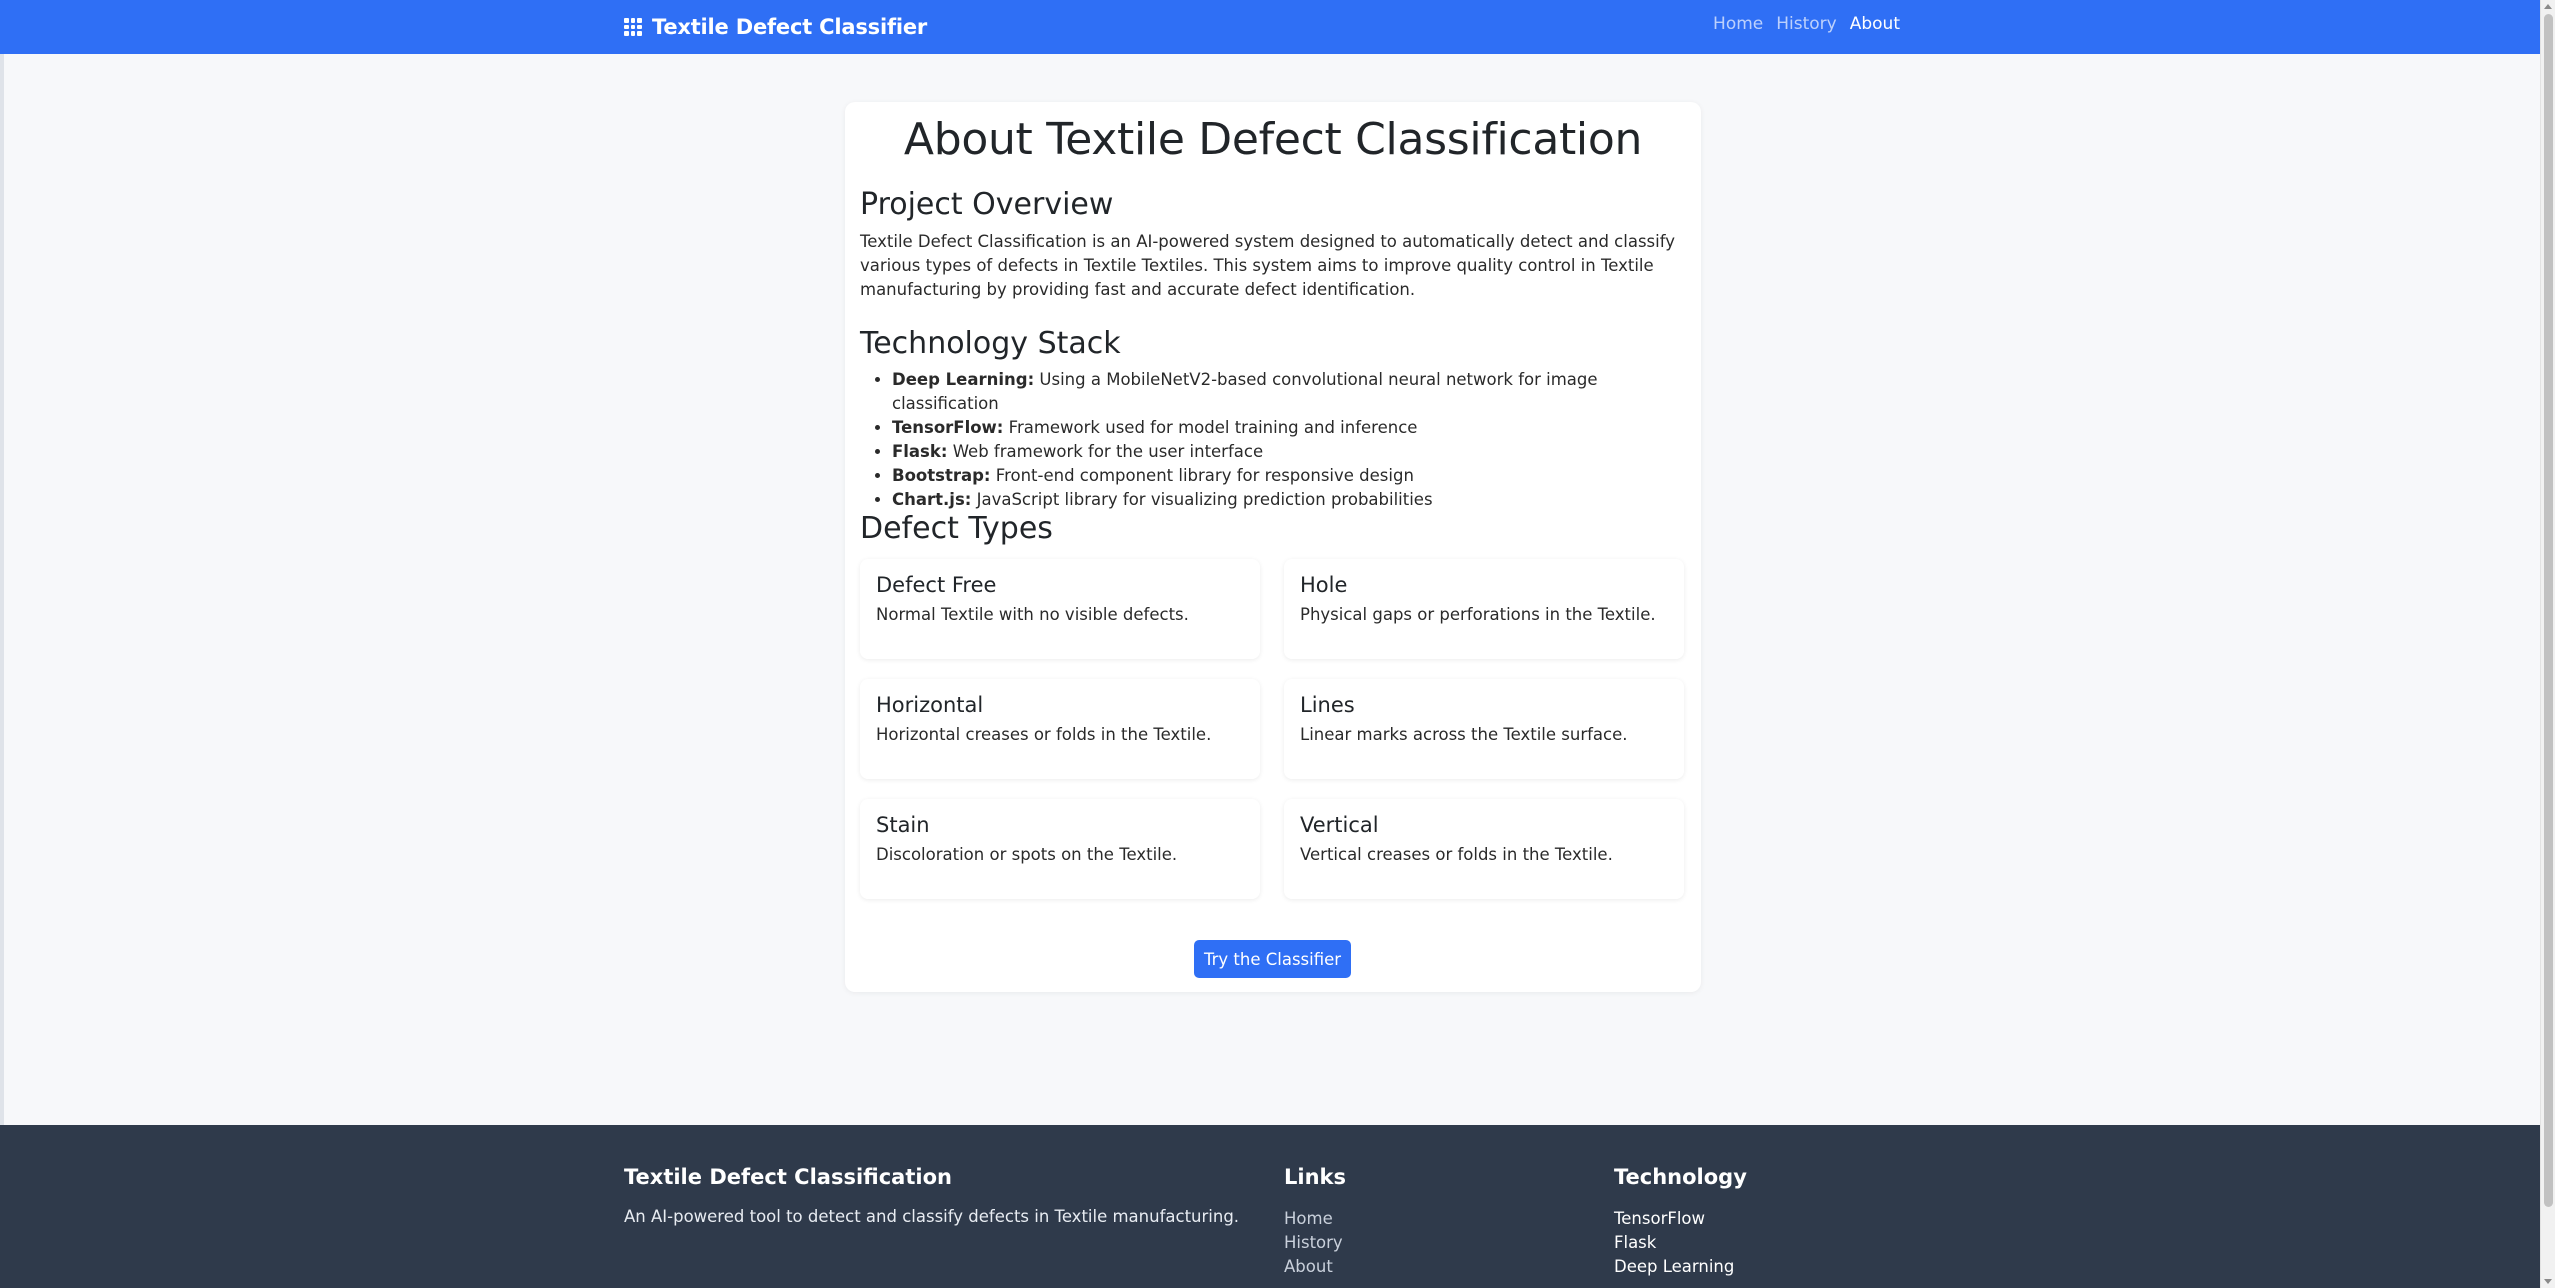 The height and width of the screenshot is (1288, 2555). Describe the element at coordinates (1032, 614) in the screenshot. I see `defect-desc: Normal Textile with no visible defects.` at that location.